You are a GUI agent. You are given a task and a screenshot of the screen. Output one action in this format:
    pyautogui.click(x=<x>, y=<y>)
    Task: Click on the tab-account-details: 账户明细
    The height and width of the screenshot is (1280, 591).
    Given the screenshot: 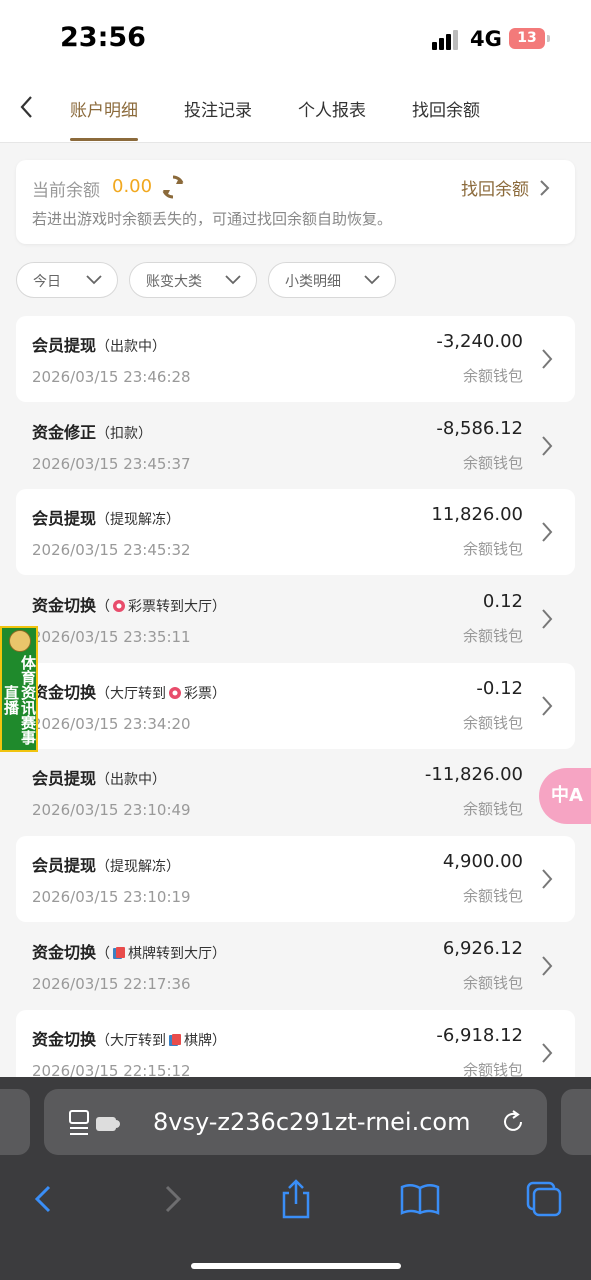 What is the action you would take?
    pyautogui.click(x=104, y=108)
    